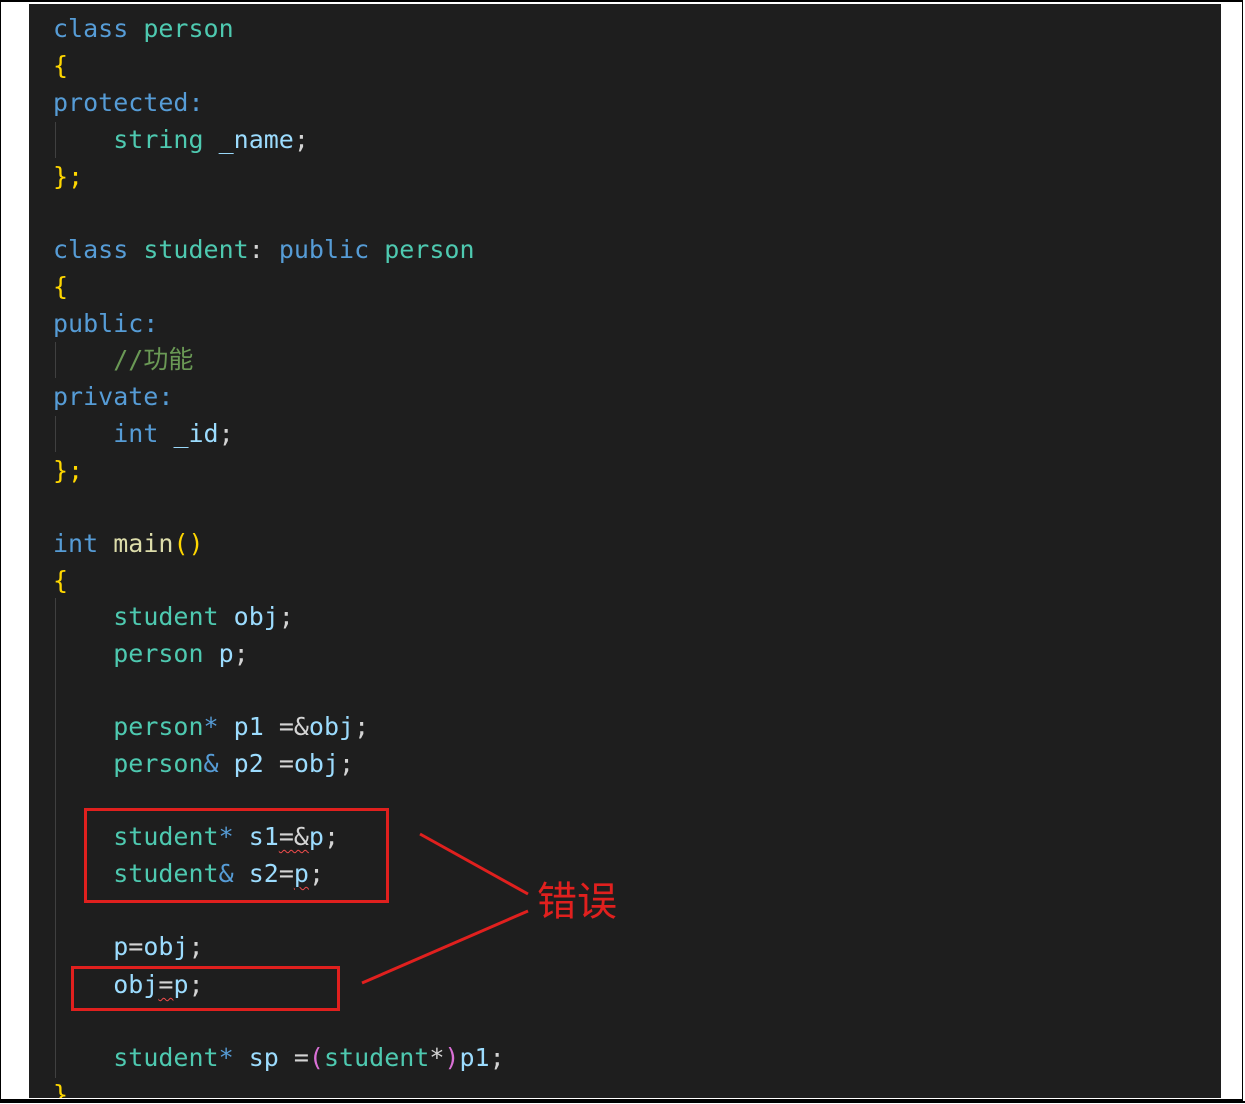 This screenshot has width=1245, height=1104. What do you see at coordinates (622, 1102) in the screenshot?
I see `bottom-rule` at bounding box center [622, 1102].